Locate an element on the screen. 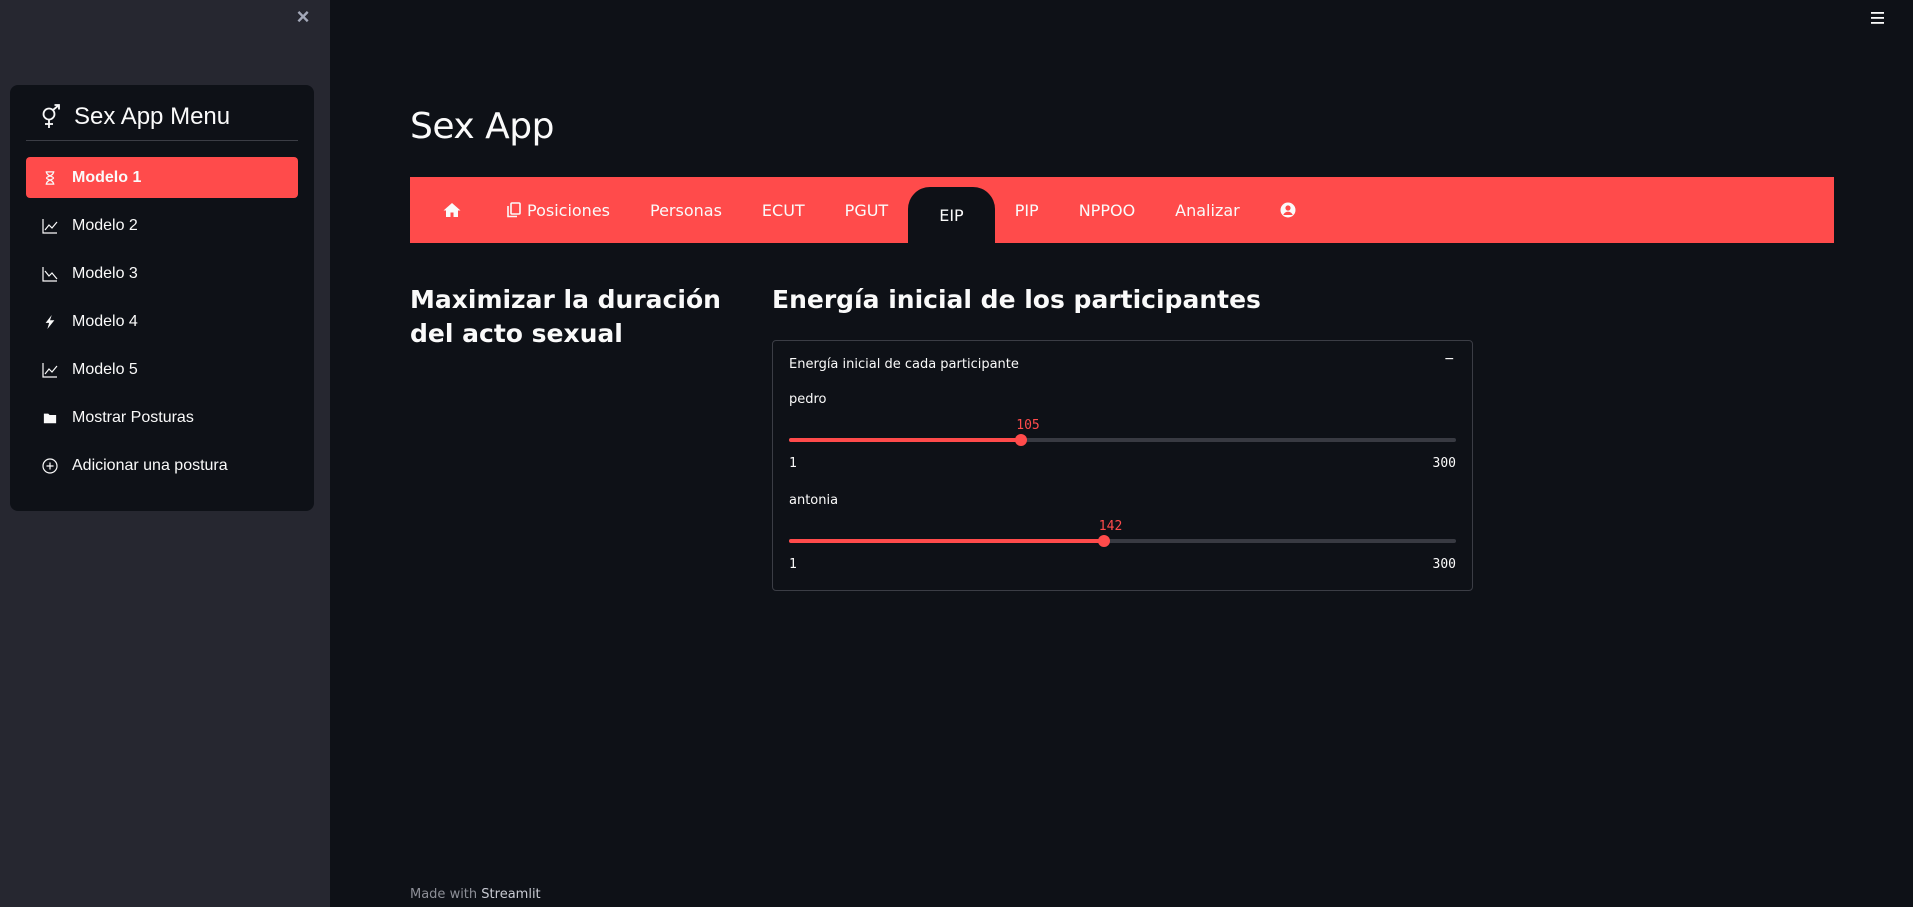 The height and width of the screenshot is (907, 1913). left-heading: Maximizar la duración del acto sexual is located at coordinates (565, 316).